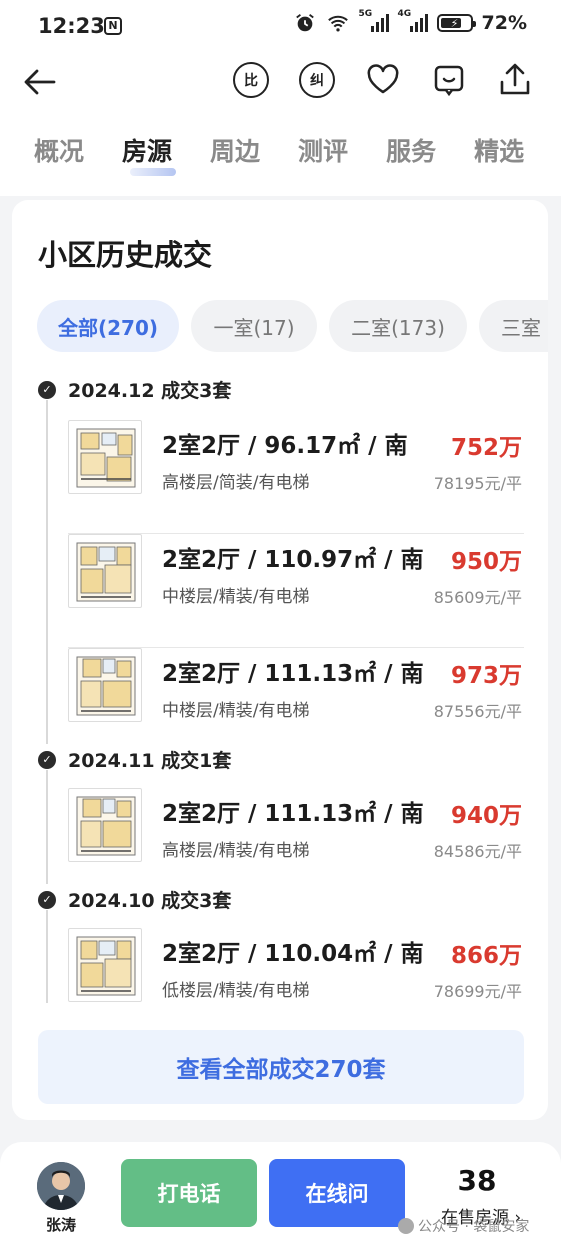 This screenshot has width=561, height=1247. Describe the element at coordinates (337, 1193) in the screenshot. I see `online-chat-button: 在线问` at that location.